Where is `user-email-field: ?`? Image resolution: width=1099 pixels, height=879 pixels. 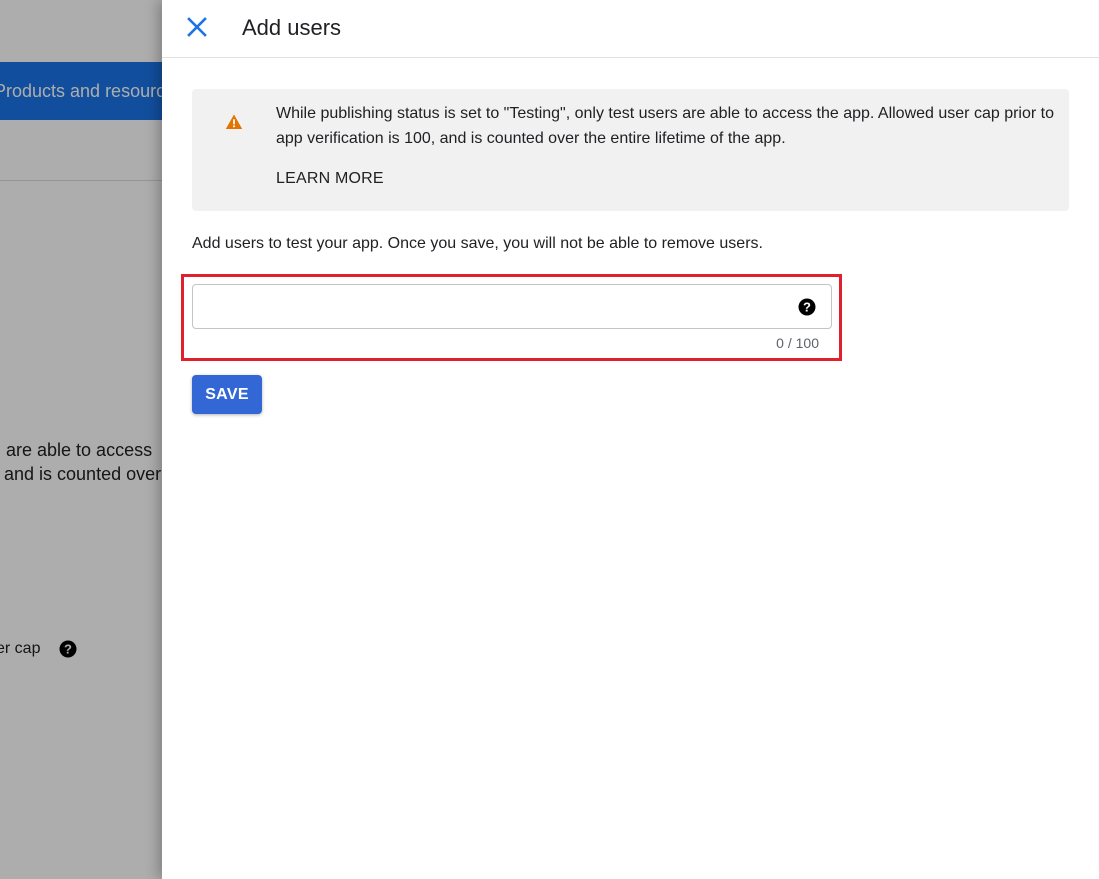
user-email-field: ? is located at coordinates (512, 306).